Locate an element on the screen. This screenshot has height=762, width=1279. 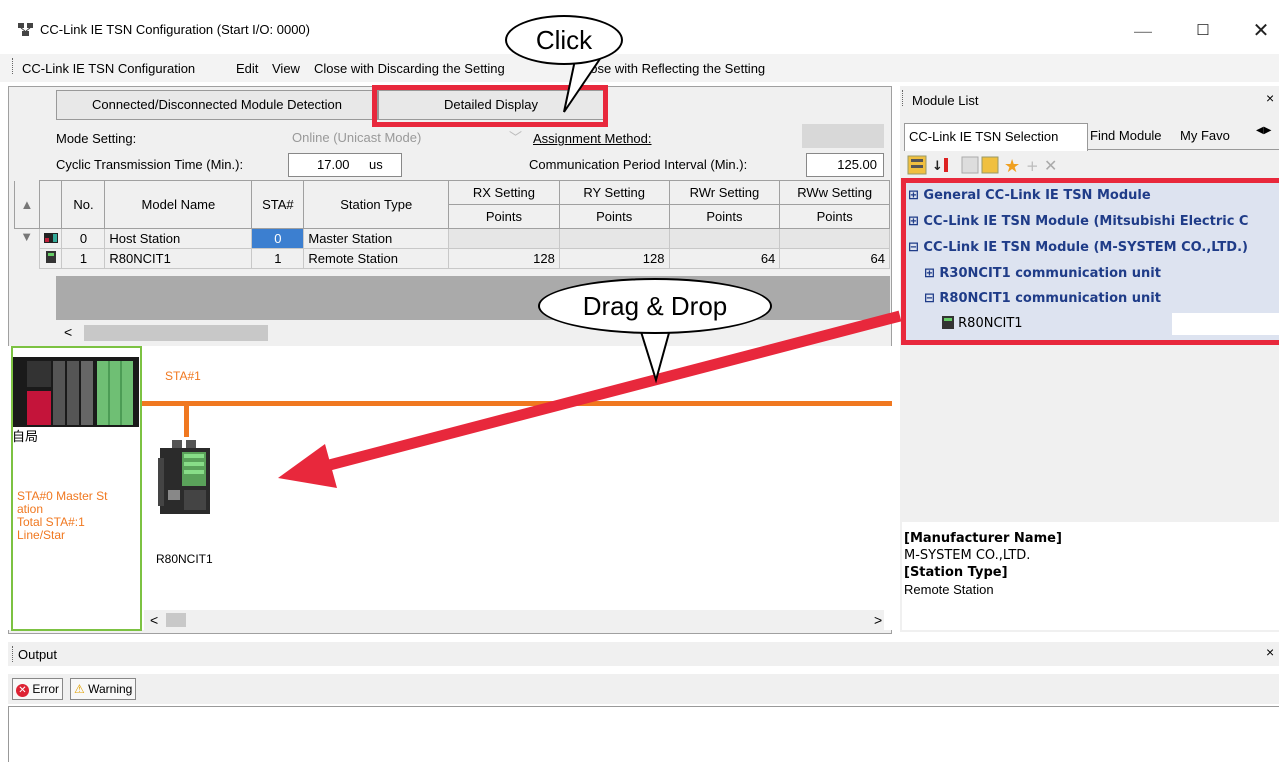
cell-rww is located at coordinates (834, 238).